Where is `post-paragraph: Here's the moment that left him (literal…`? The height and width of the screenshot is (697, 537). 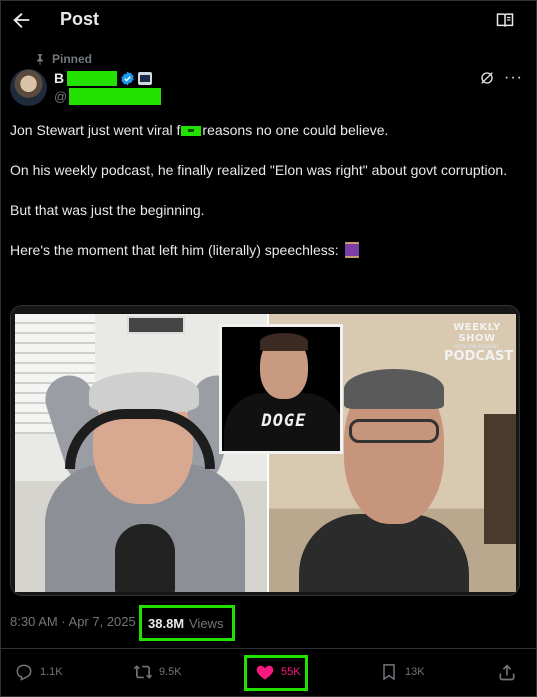
post-paragraph: Here's the moment that left him (literal… is located at coordinates (267, 250).